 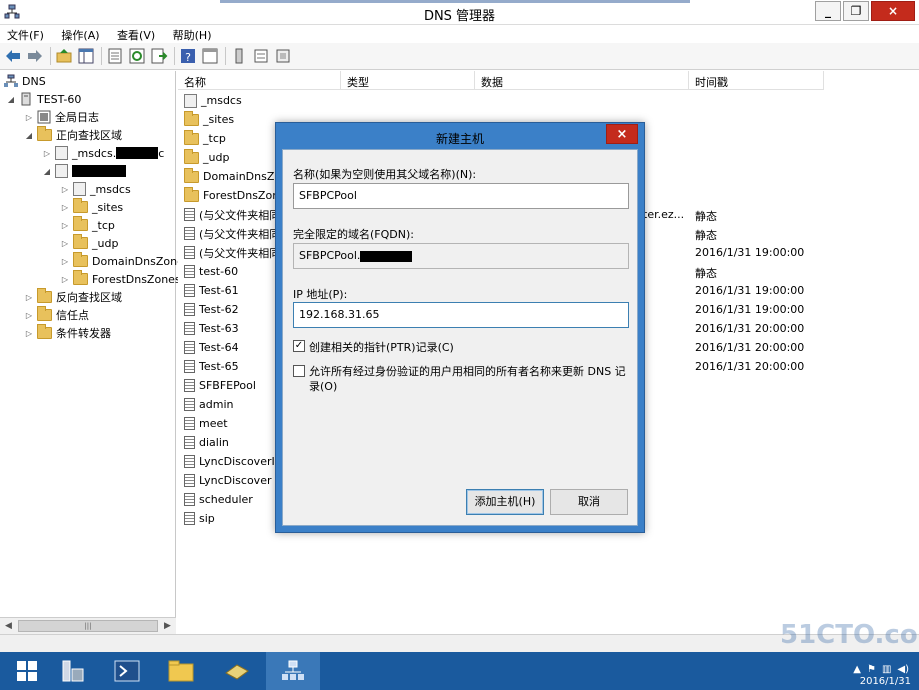 I want to click on list-item: LyncDiscoverIr, so click(x=231, y=461).